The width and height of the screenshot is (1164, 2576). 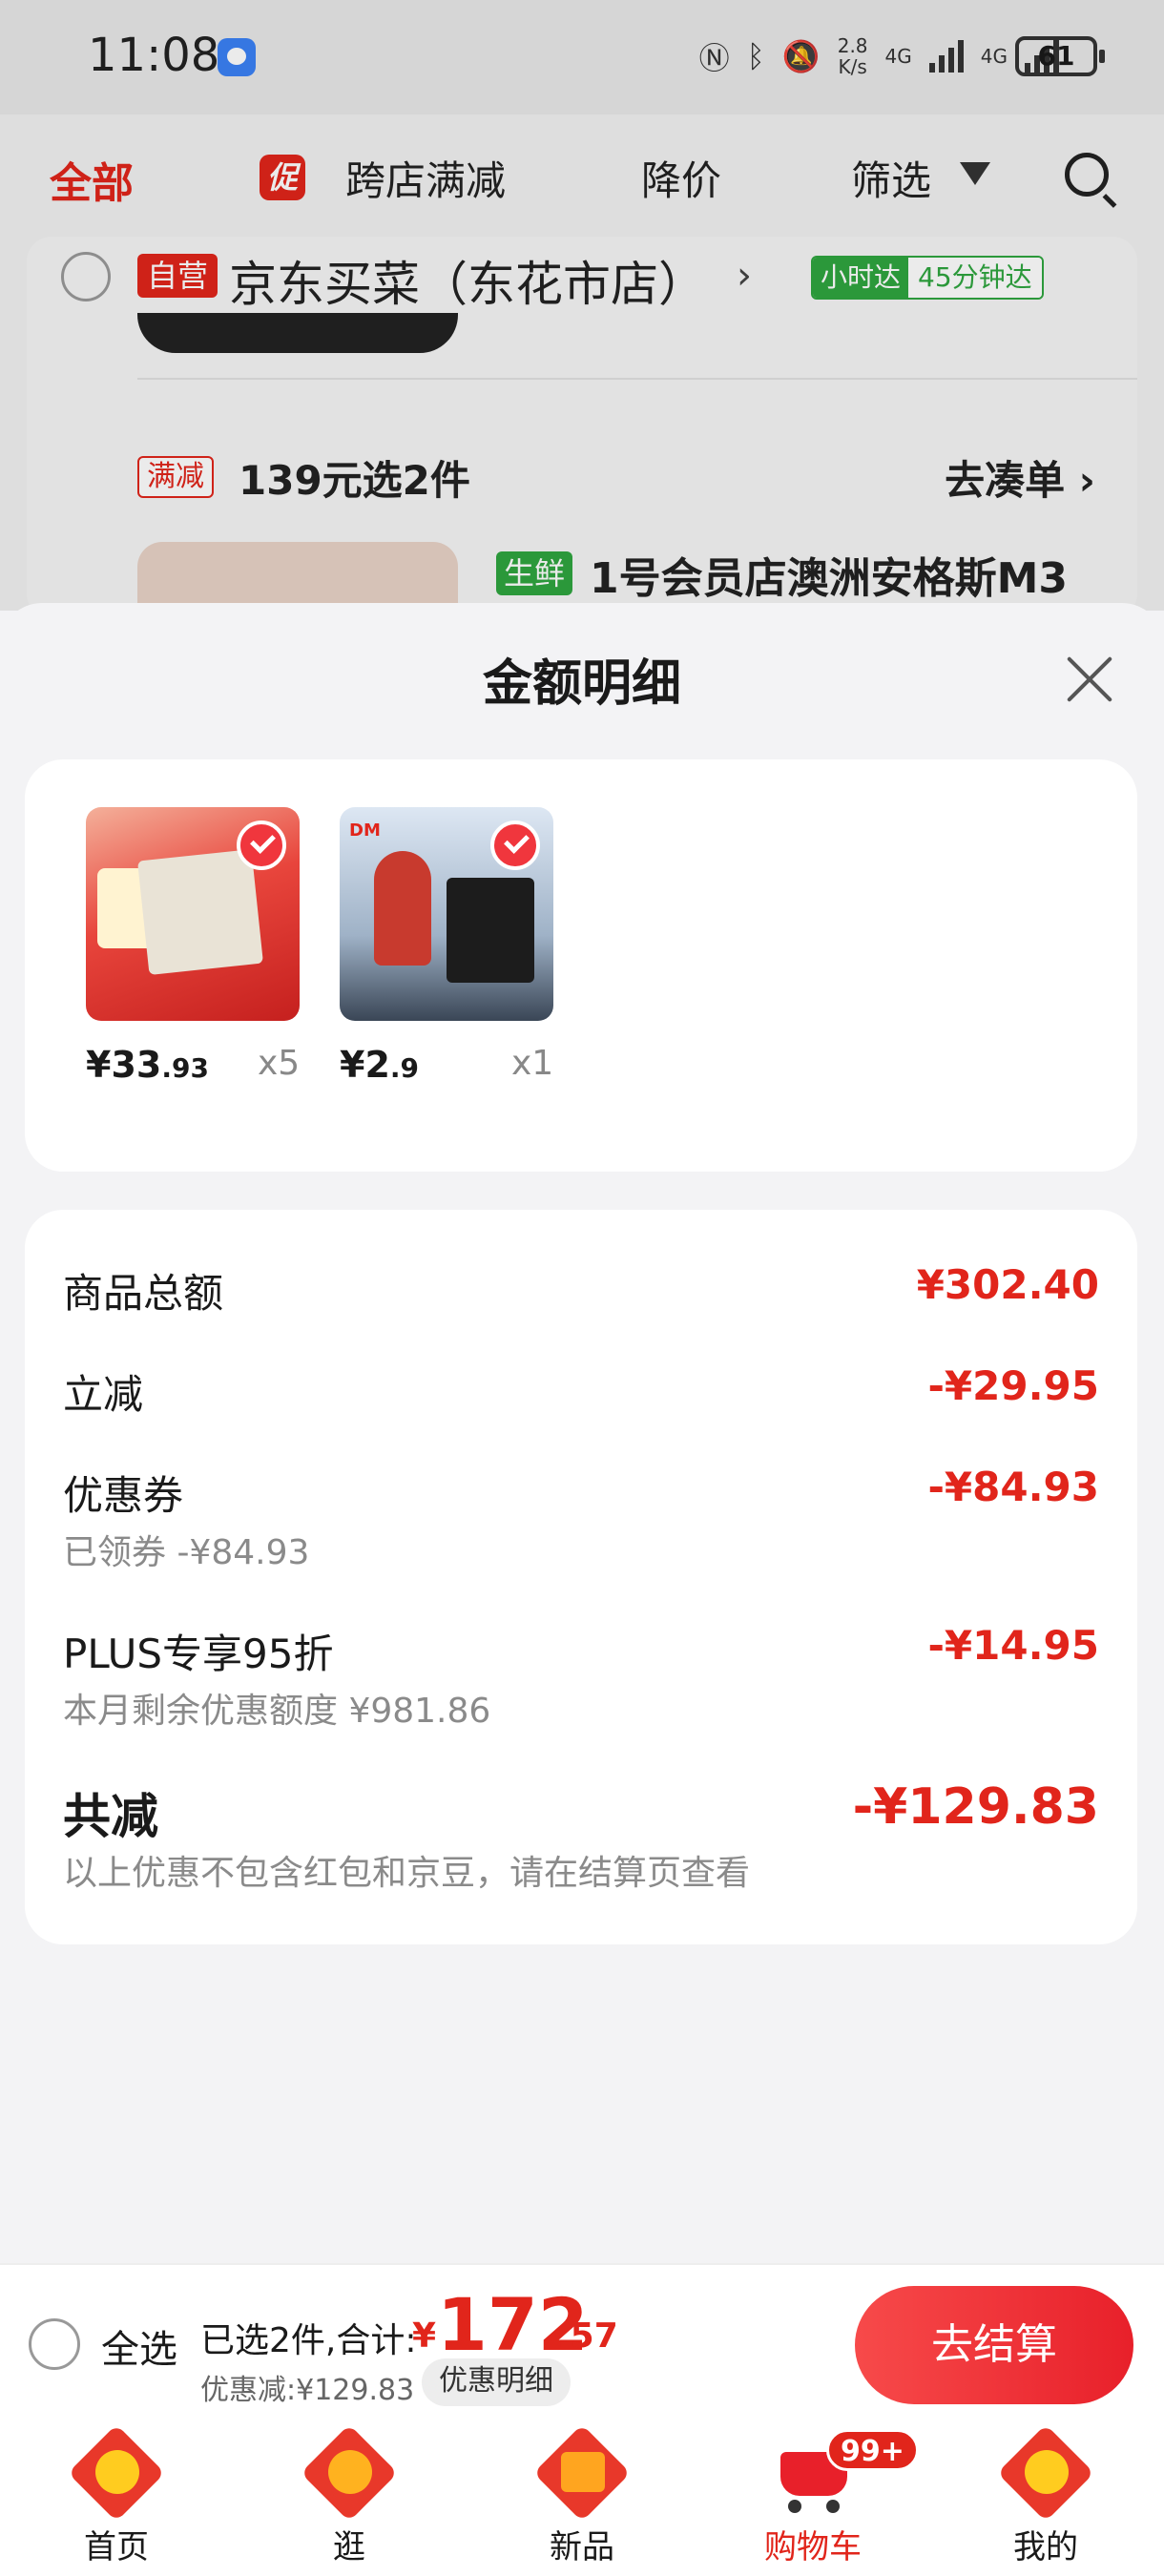 I want to click on currency-symbol: ¥, so click(x=425, y=2336).